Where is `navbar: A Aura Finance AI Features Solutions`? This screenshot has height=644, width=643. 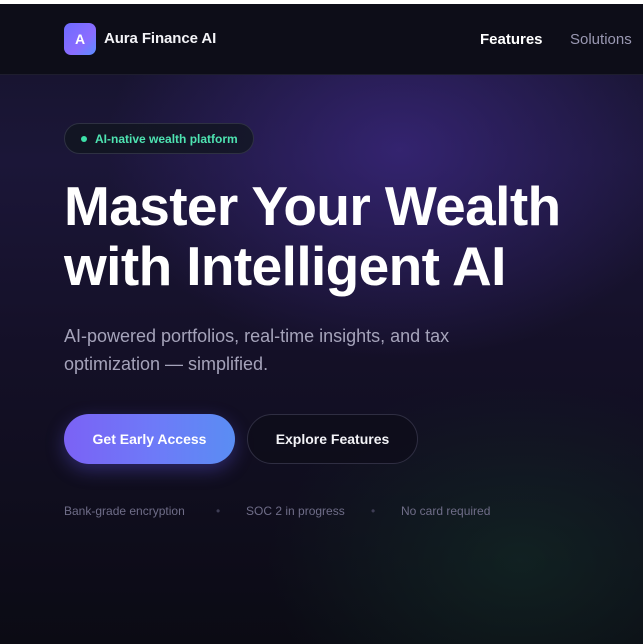
navbar: A Aura Finance AI Features Solutions is located at coordinates (321, 39).